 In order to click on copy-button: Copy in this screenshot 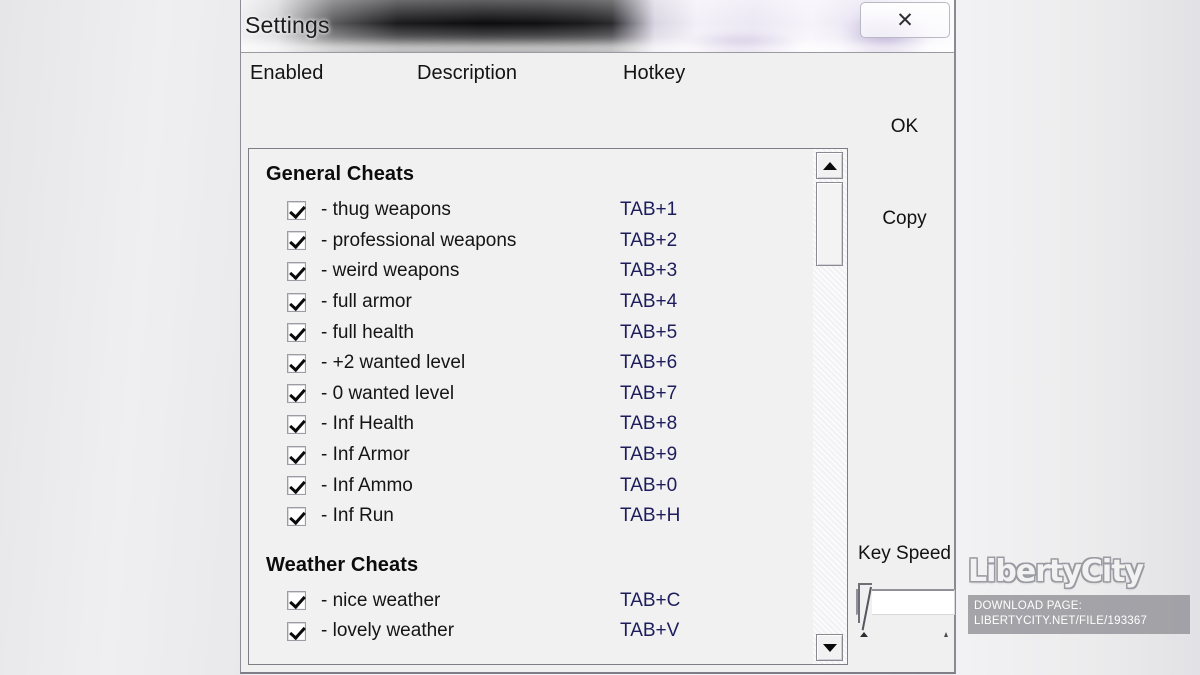, I will do `click(904, 219)`.